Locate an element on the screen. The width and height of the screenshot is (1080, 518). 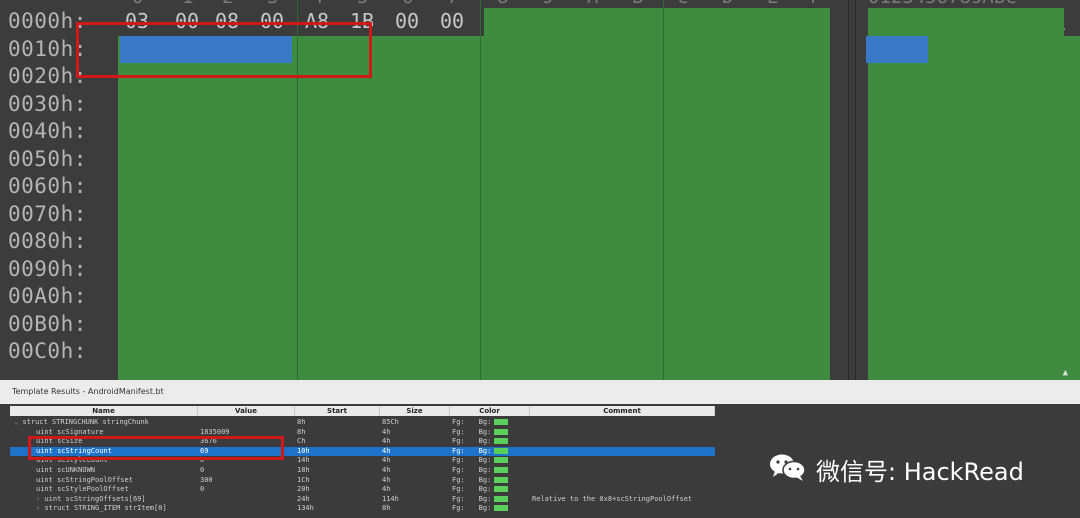
hex-column-label: 2 is located at coordinates (227, 4).